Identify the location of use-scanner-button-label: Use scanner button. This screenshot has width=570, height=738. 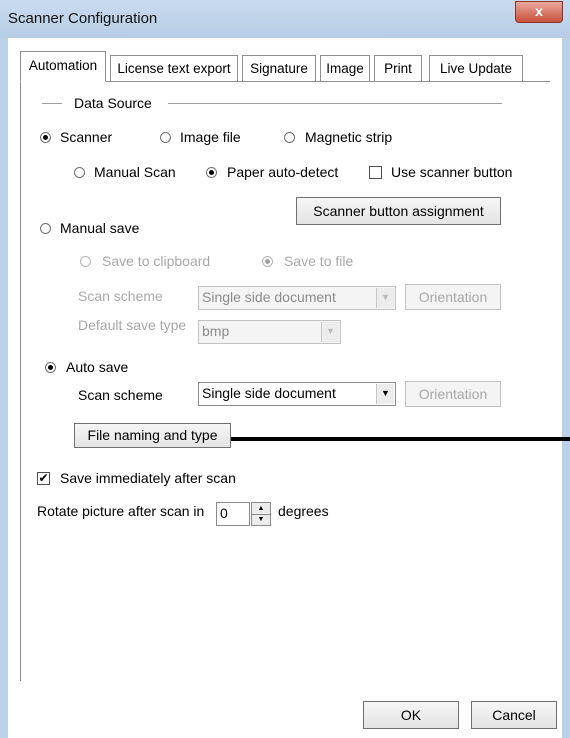
(452, 172).